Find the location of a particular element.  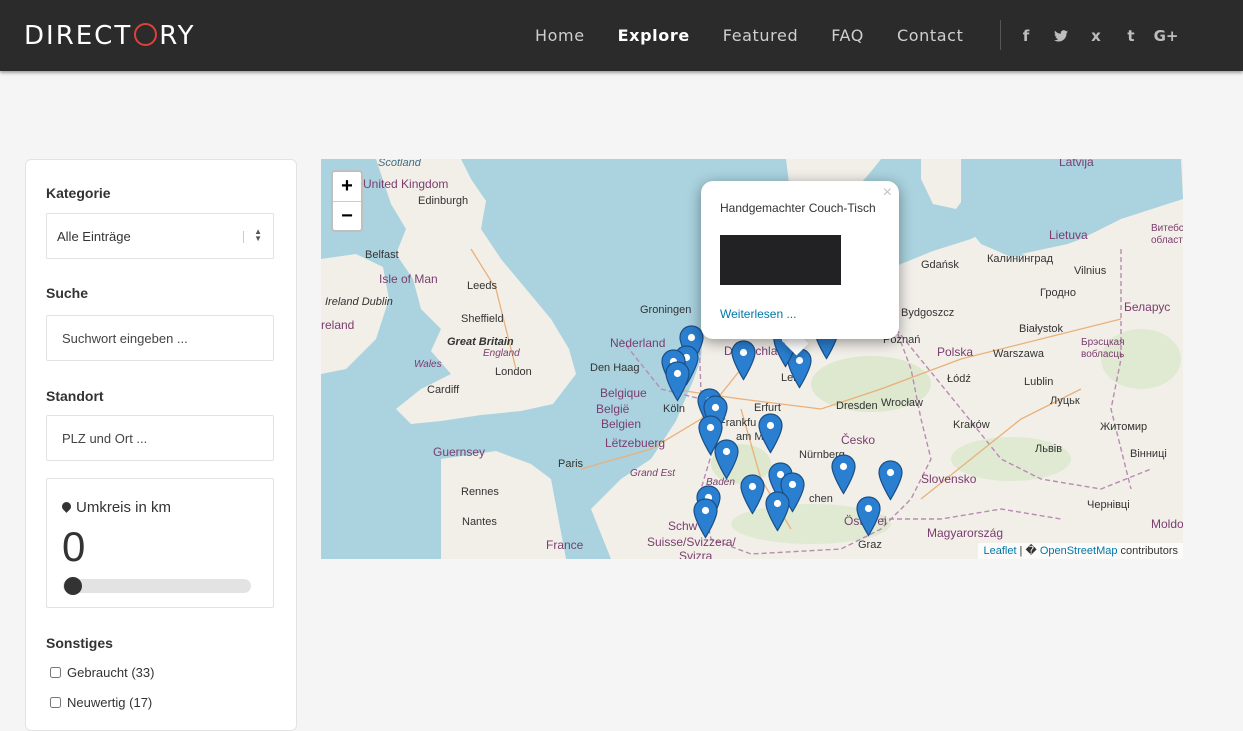

category-select: Alle Einträge ▲ ▼ is located at coordinates (160, 236).